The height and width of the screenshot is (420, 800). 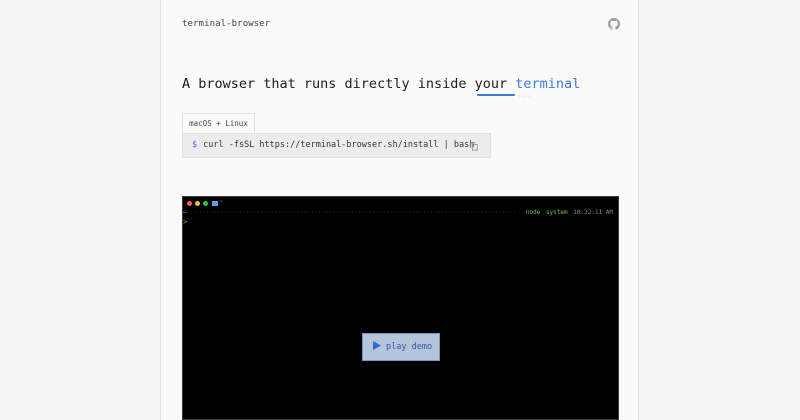 What do you see at coordinates (593, 212) in the screenshot?
I see `status-time: 10:32:11 AM` at bounding box center [593, 212].